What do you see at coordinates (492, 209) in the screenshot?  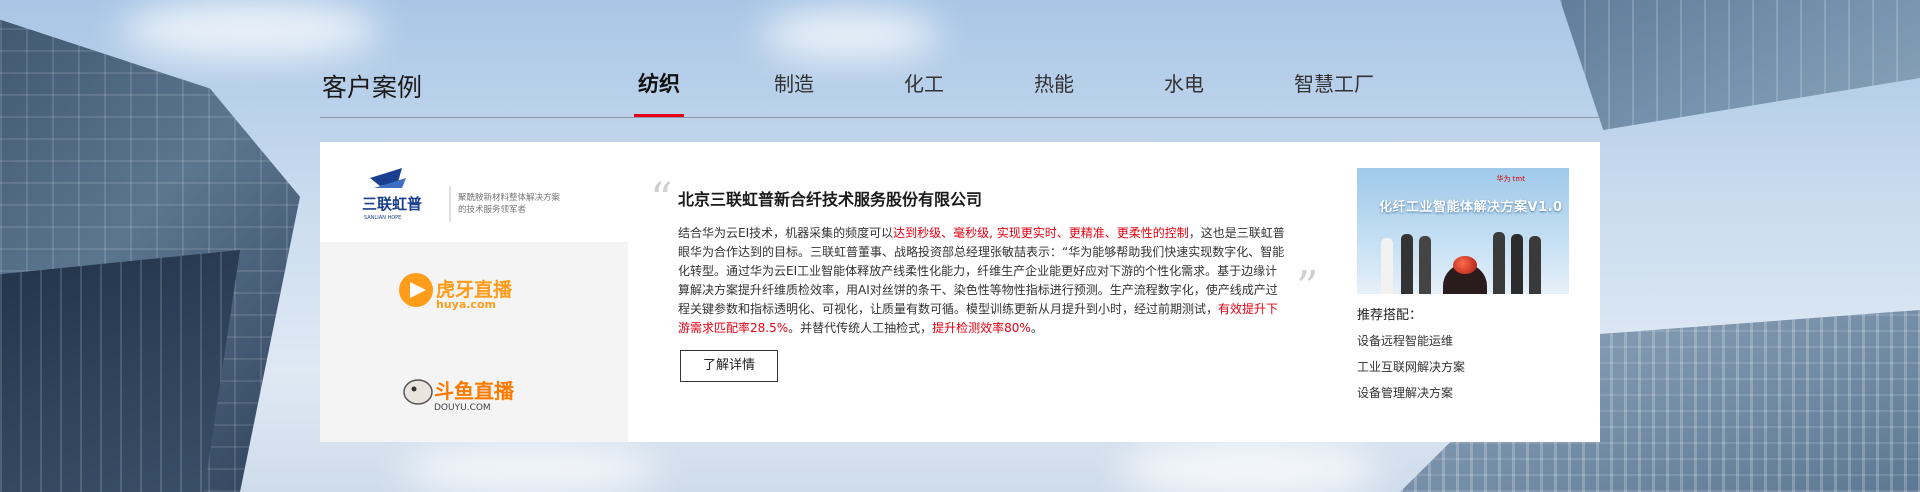 I see `sanlian-slogan-2: 的技术服务领军者` at bounding box center [492, 209].